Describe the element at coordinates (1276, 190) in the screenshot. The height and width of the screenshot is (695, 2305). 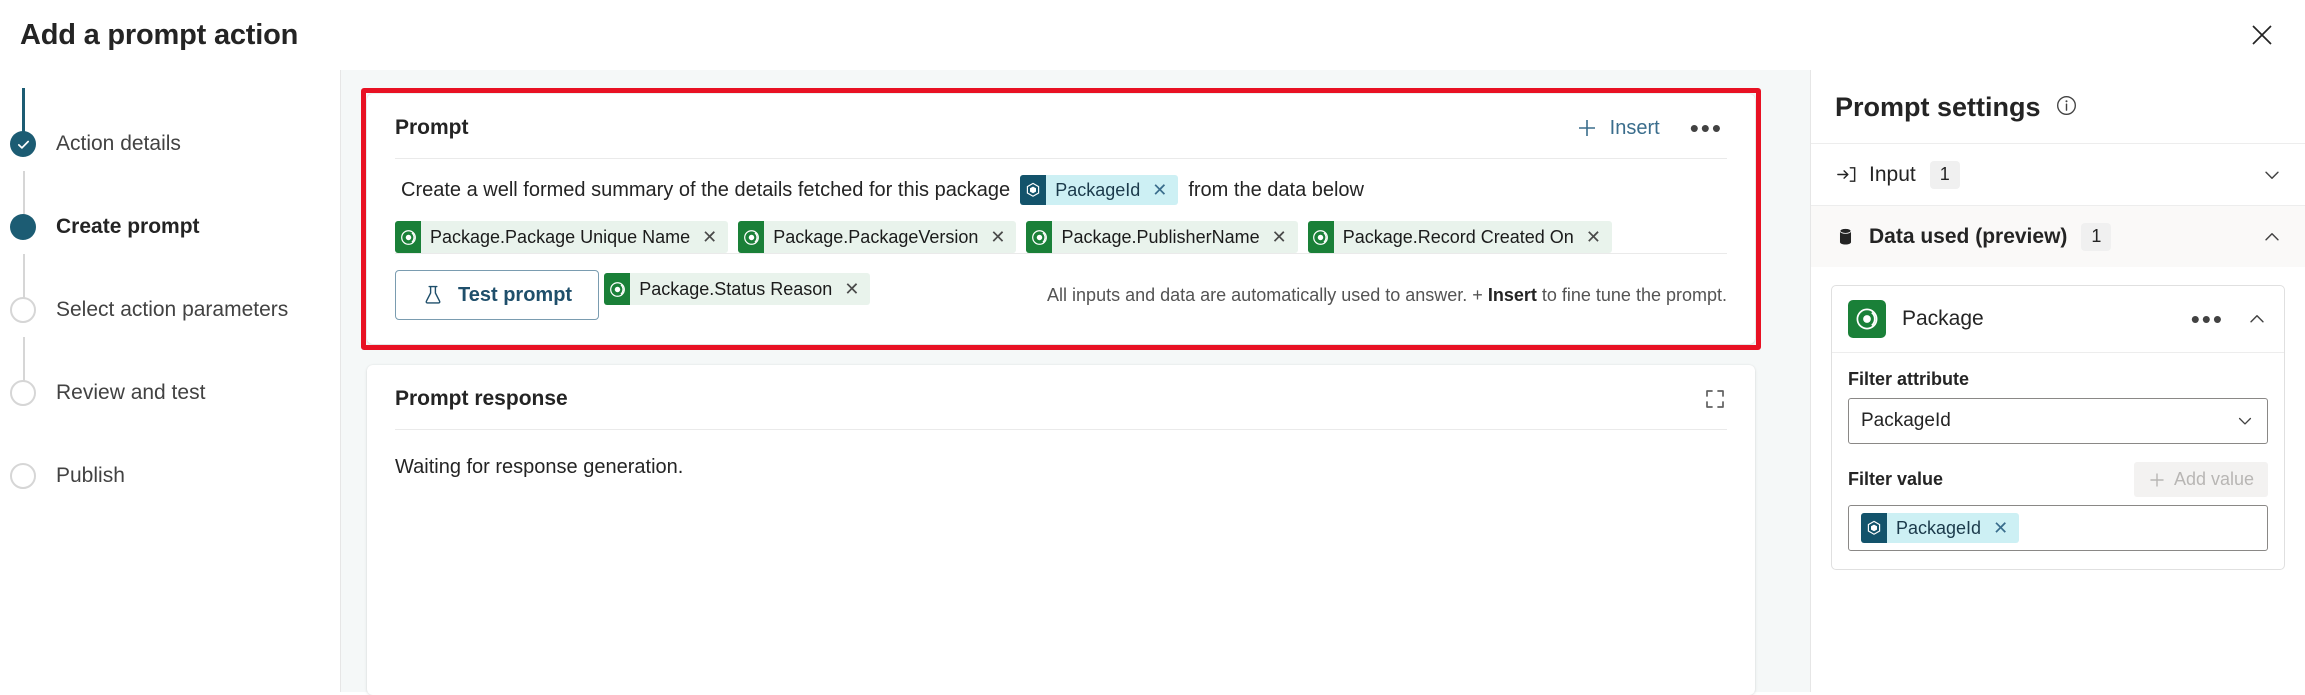
I see `prompt-text-after: from the data below` at that location.